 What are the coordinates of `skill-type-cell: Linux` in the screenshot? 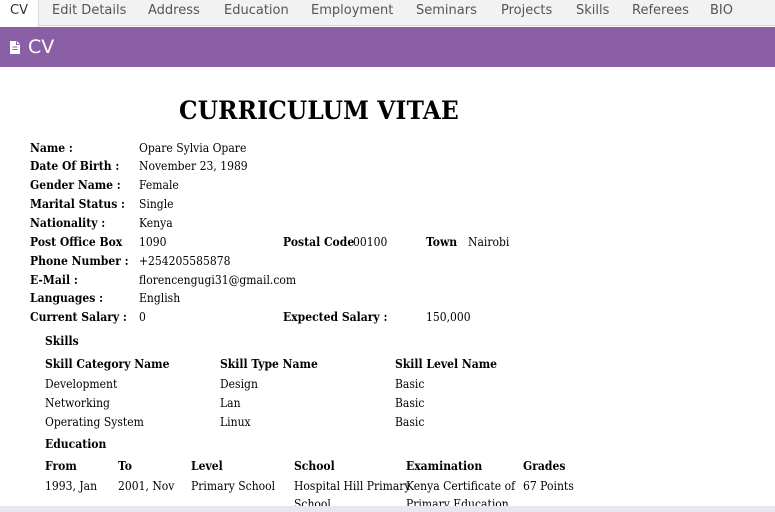 It's located at (235, 422).